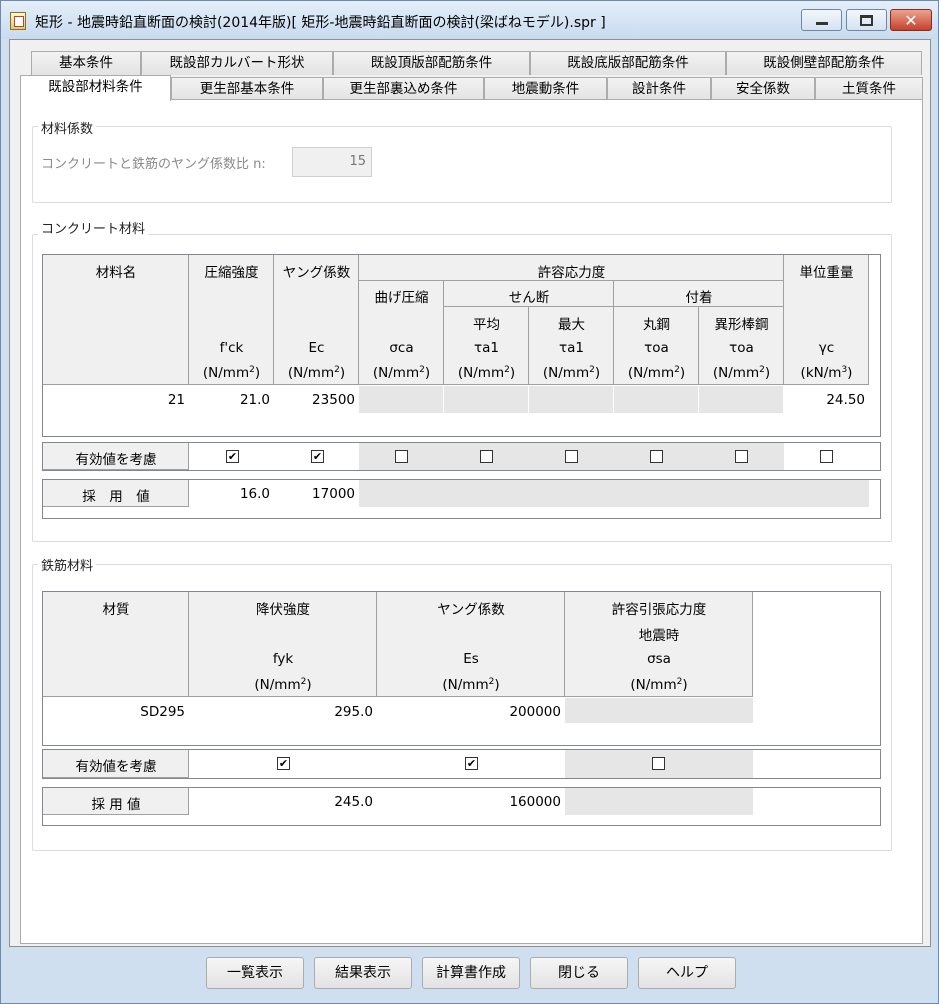  I want to click on young-ratio-label: コンクリートと鉄筋のヤング係数比 n:, so click(153, 164).